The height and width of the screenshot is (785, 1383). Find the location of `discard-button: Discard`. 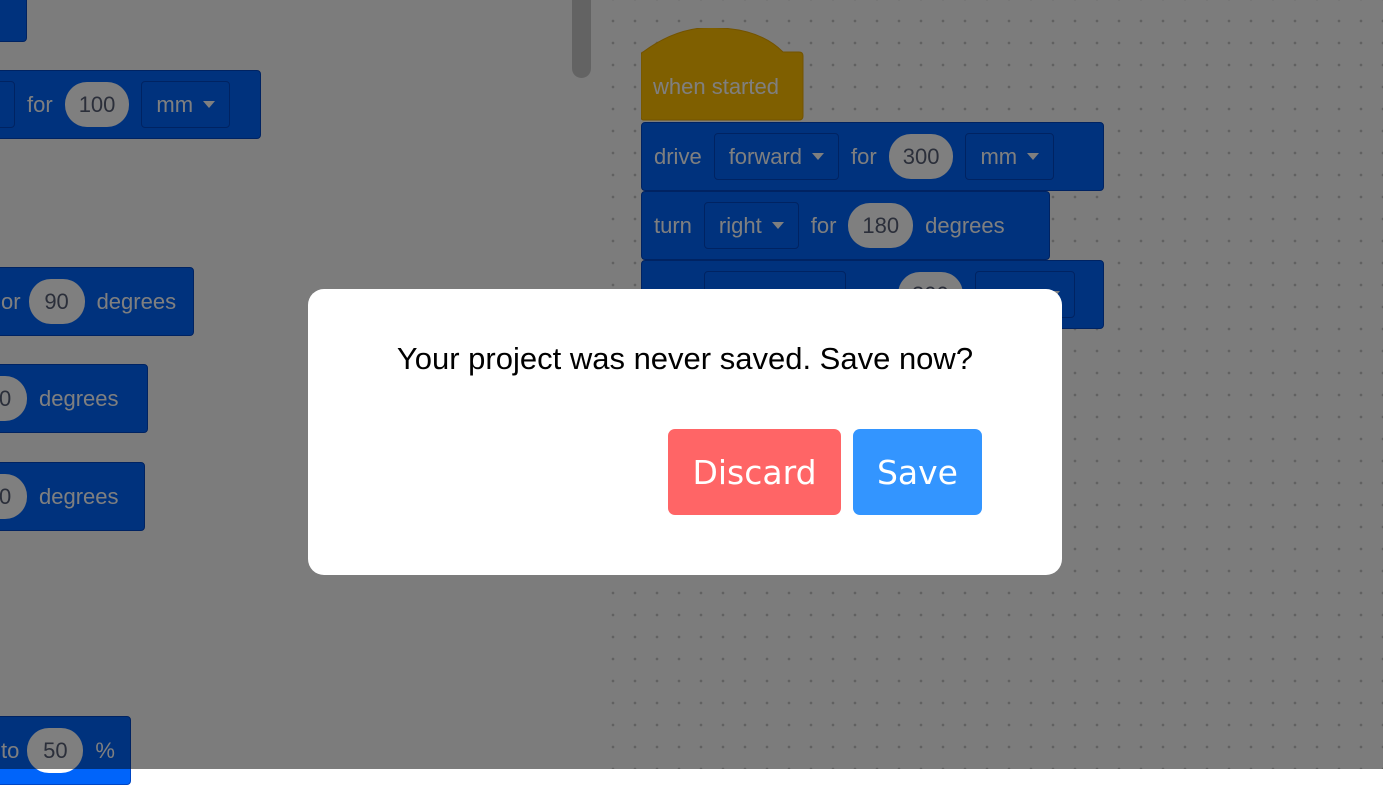

discard-button: Discard is located at coordinates (754, 472).